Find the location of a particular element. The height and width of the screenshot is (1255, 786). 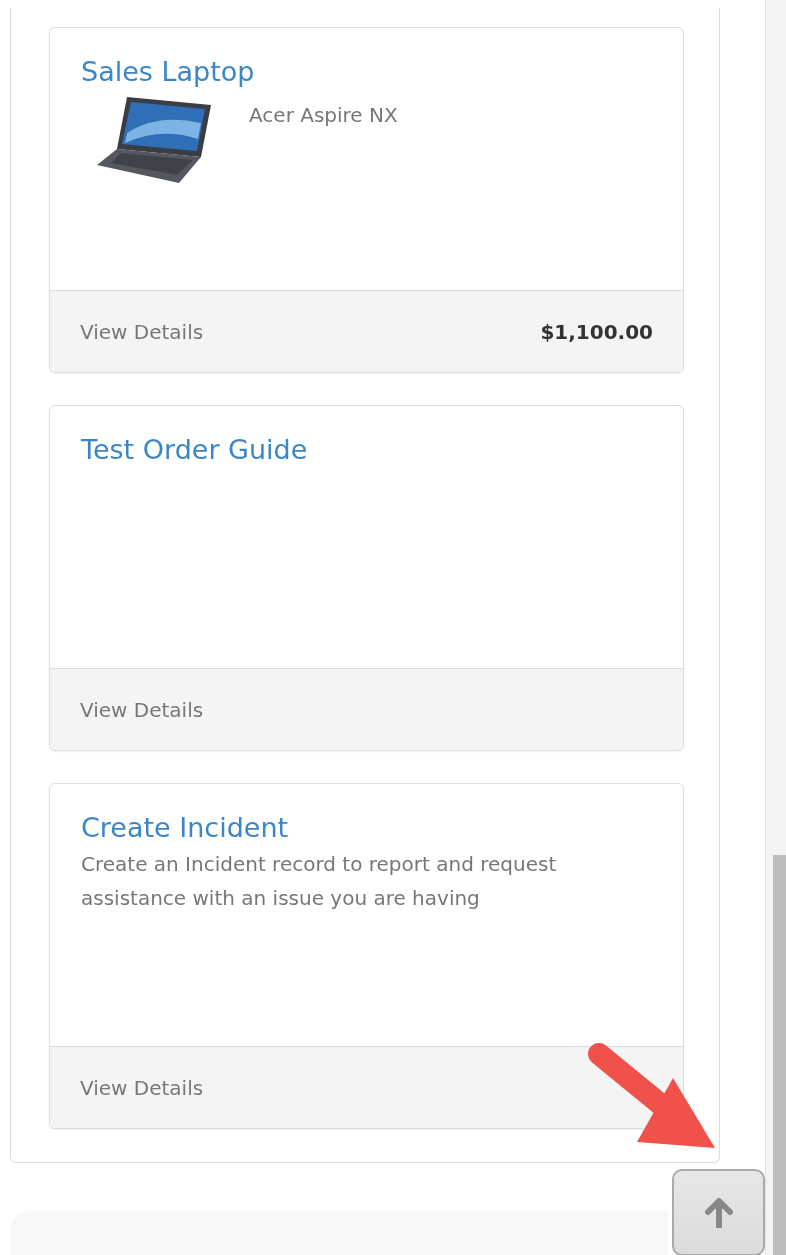

scroll-to-top-button is located at coordinates (719, 1212).